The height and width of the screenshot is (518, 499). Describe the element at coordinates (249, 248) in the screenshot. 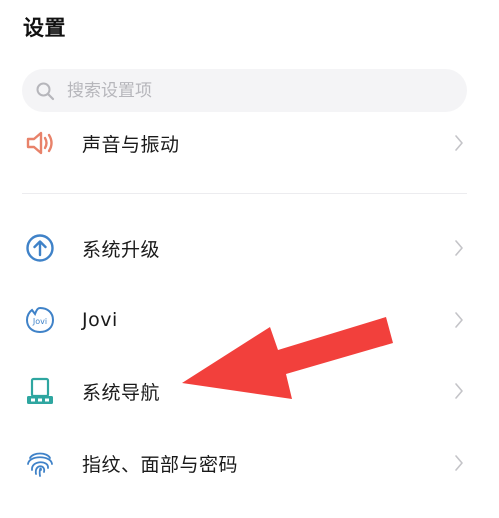

I see `settings-item-system-upgrade: 系统升级` at that location.